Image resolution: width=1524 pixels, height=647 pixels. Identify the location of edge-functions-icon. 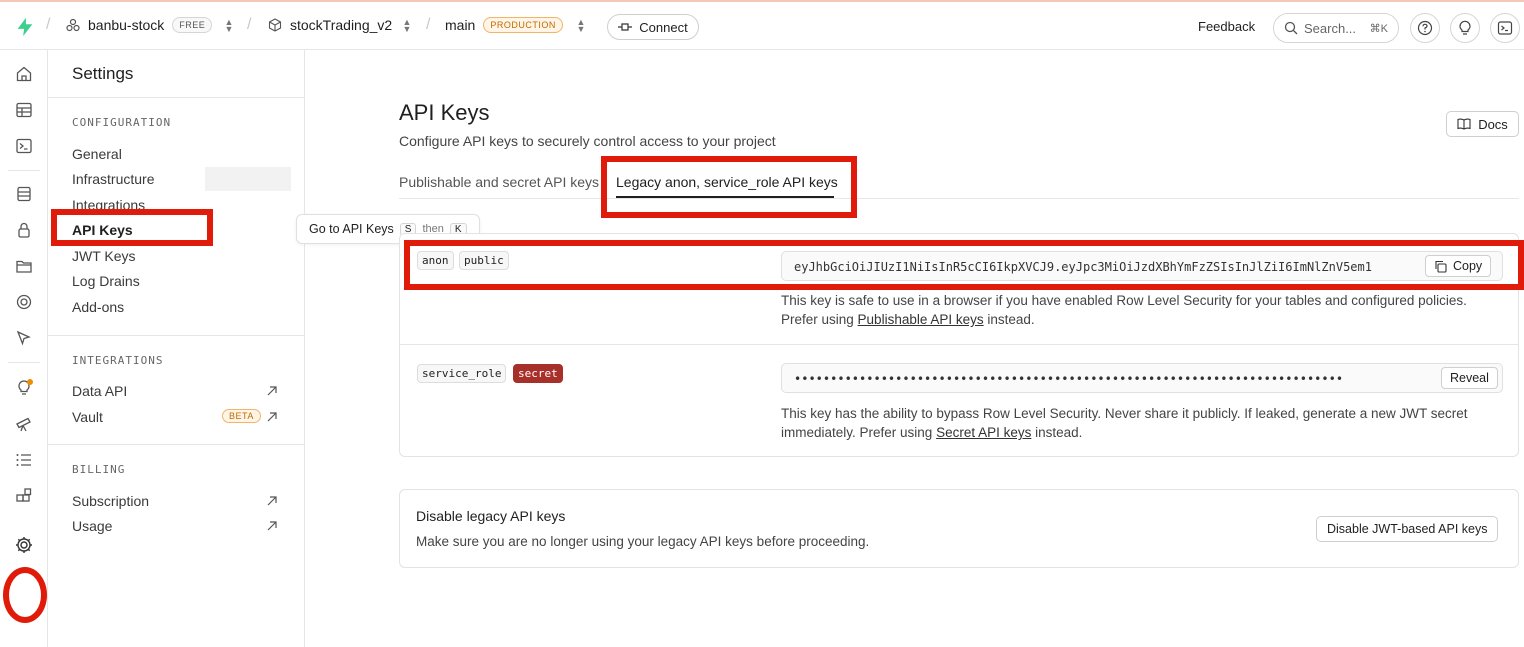
(24, 302).